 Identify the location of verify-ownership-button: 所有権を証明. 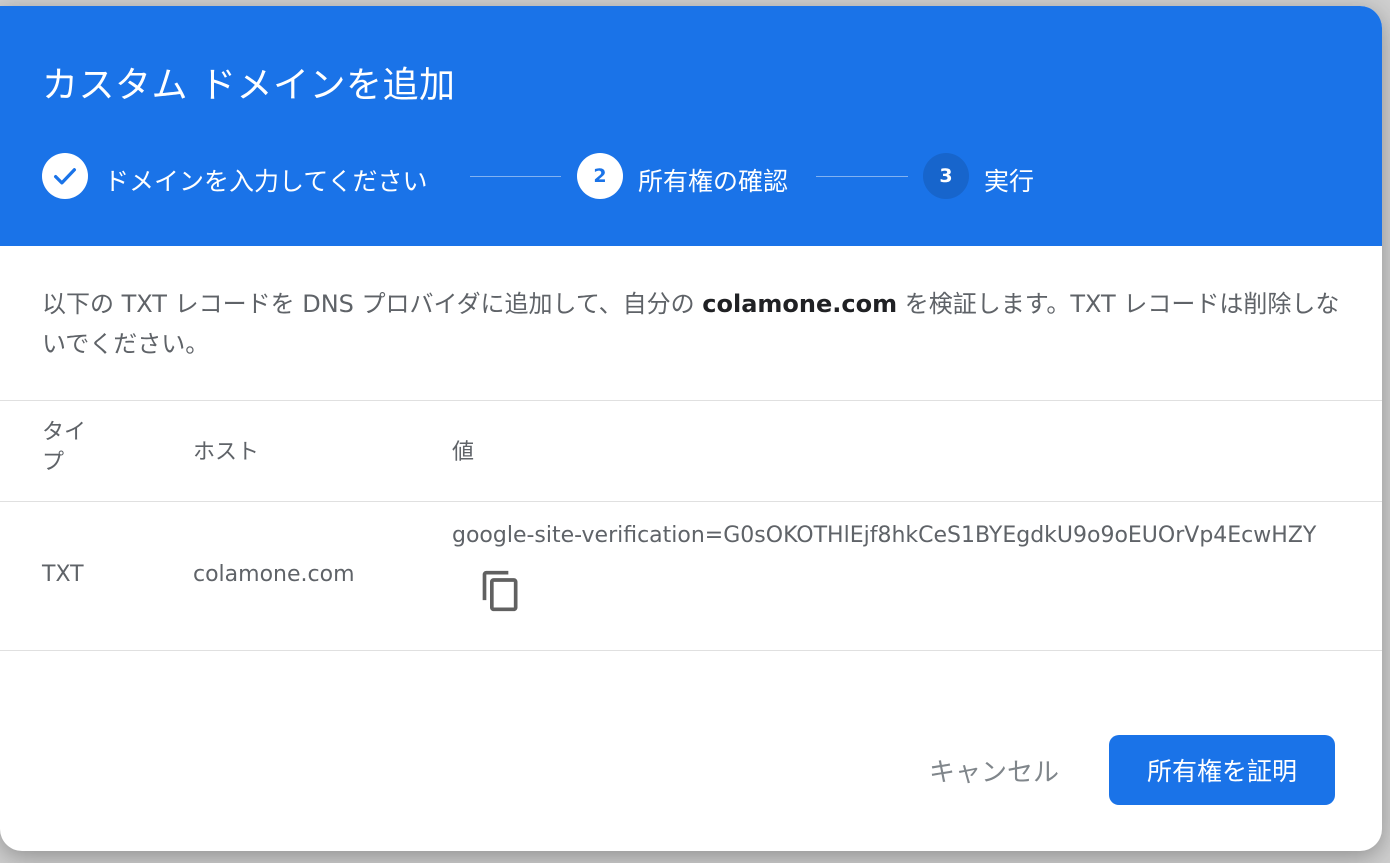
(1222, 770).